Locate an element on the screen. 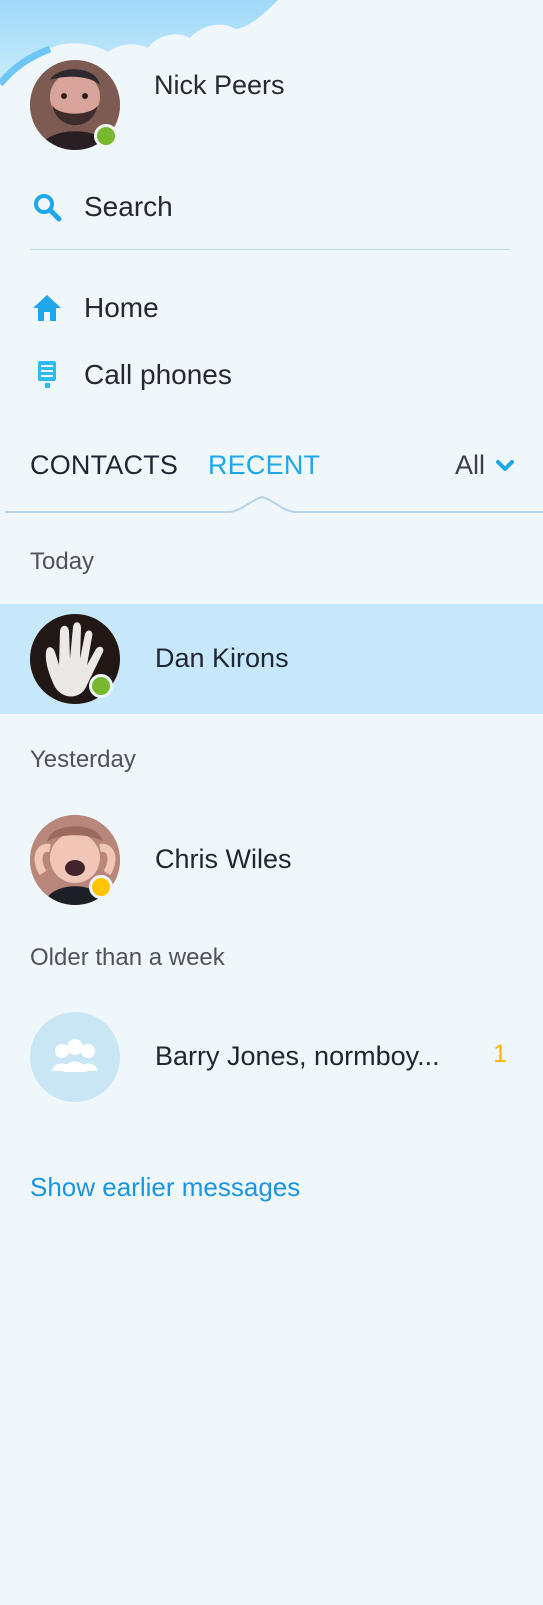  contacts-recent-tabs: CONTACTS RECENT All is located at coordinates (272, 470).